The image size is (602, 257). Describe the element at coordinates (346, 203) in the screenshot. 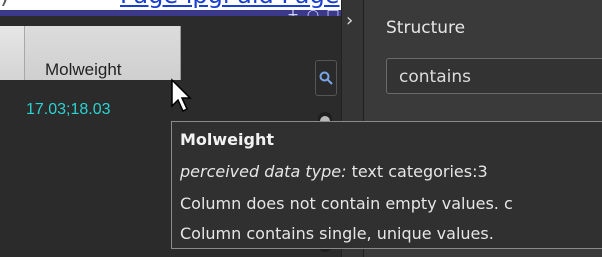

I see `tooltip-empty-values-line: Column does not contain empty values. c` at that location.